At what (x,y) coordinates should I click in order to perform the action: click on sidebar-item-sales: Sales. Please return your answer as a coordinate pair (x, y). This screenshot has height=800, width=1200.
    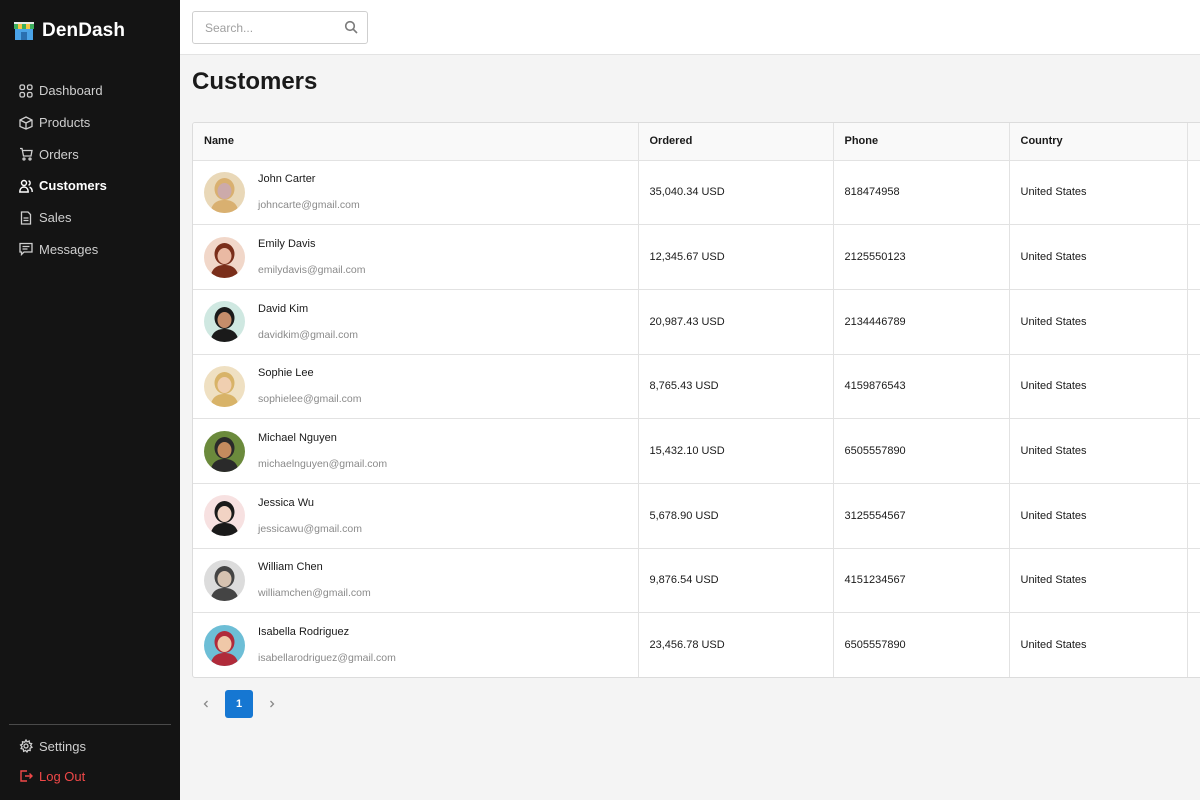
    Looking at the image, I should click on (90, 218).